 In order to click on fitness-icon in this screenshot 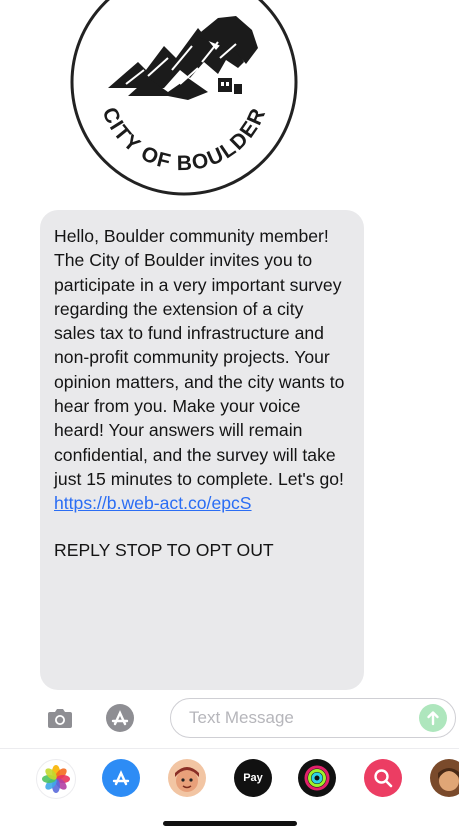, I will do `click(317, 778)`.